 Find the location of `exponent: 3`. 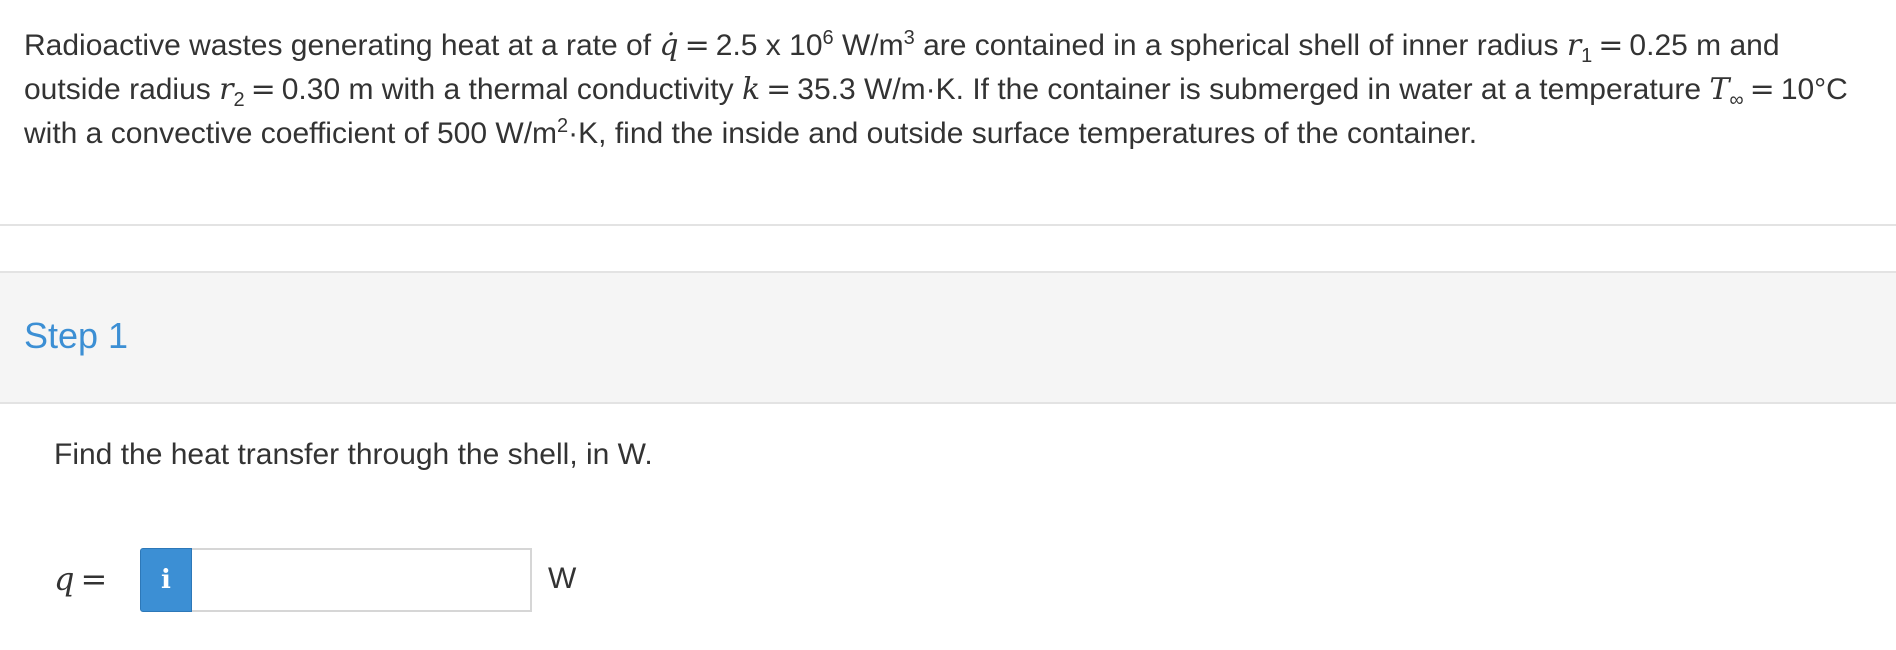

exponent: 3 is located at coordinates (909, 38).